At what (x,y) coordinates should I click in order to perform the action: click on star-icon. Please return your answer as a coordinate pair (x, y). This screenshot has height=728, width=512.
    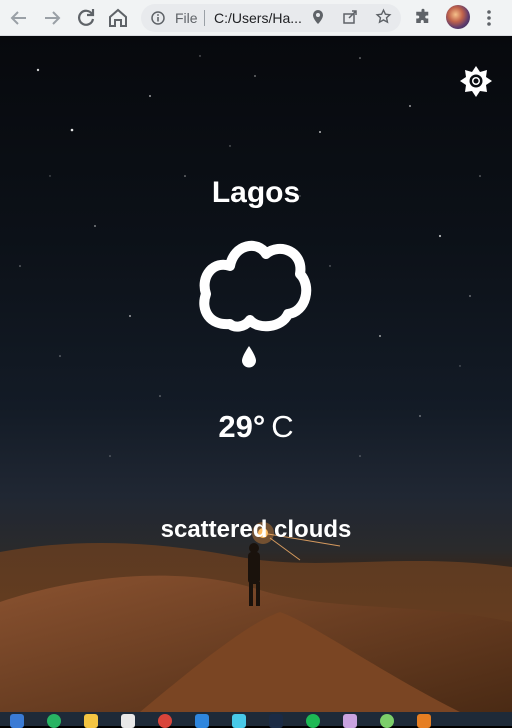
    Looking at the image, I should click on (383, 19).